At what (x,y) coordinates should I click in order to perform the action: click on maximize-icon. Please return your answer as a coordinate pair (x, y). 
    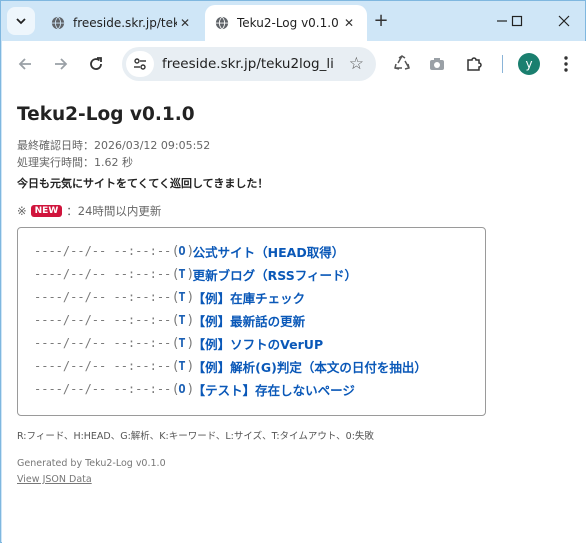
    Looking at the image, I should click on (517, 21).